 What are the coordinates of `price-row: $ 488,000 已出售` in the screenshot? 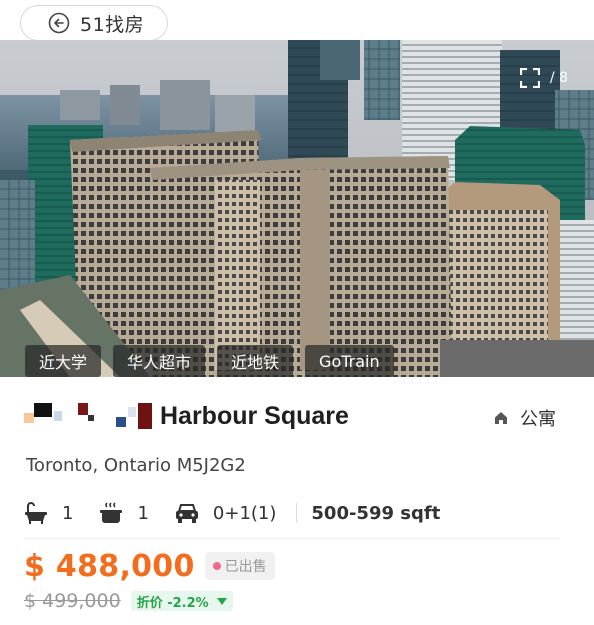 It's located at (149, 566).